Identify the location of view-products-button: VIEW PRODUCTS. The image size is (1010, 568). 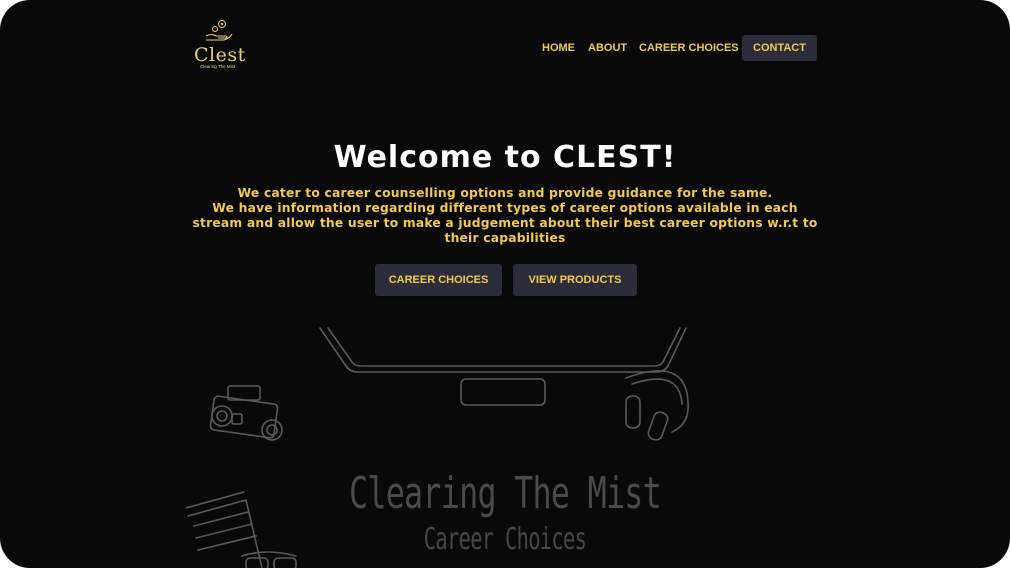
(575, 280).